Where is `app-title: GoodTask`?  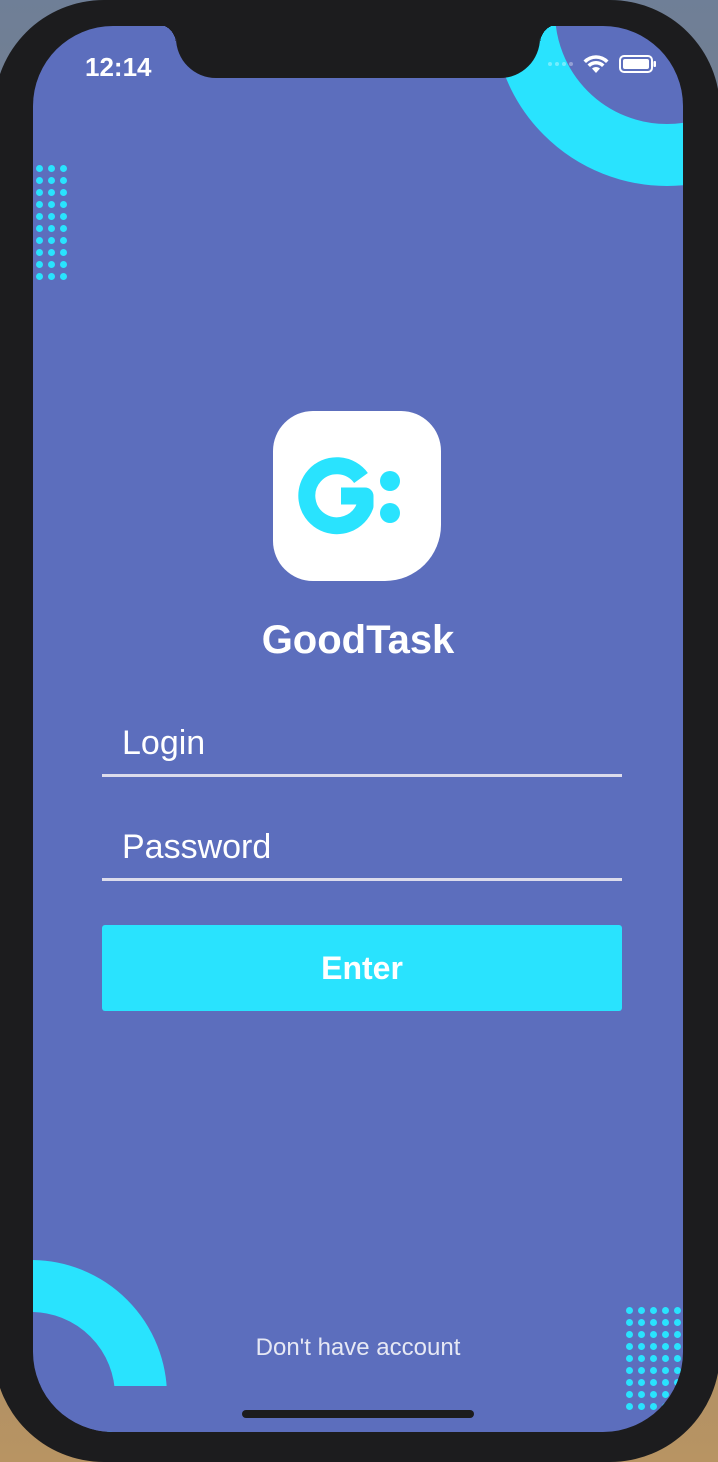
app-title: GoodTask is located at coordinates (358, 640).